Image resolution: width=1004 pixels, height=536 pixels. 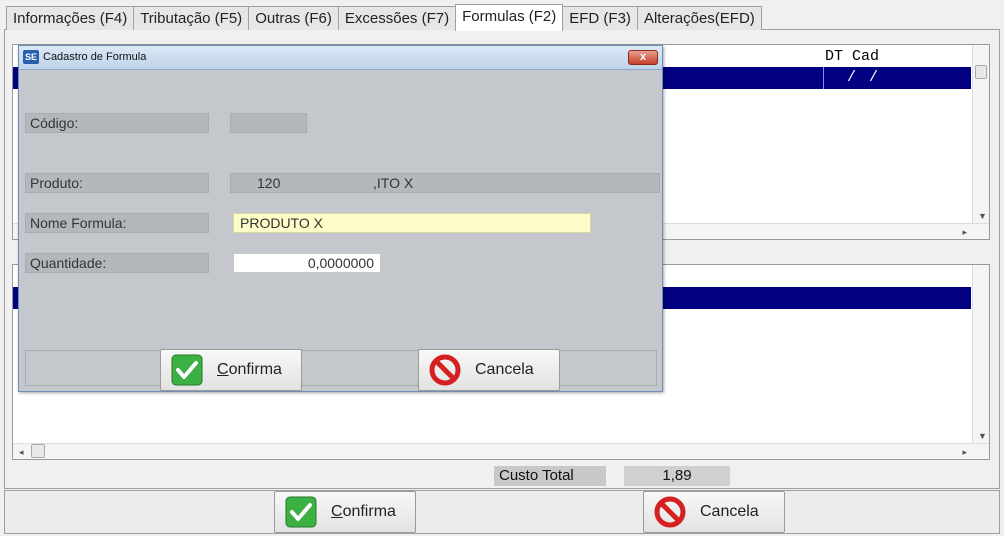 I want to click on confirma-button: Confirma, so click(x=345, y=512).